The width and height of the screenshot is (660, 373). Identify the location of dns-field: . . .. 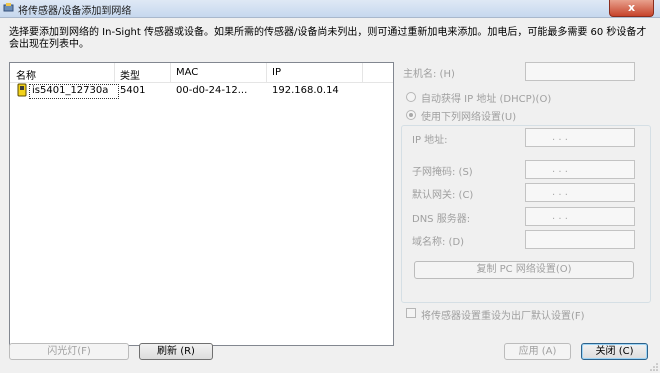
(580, 216).